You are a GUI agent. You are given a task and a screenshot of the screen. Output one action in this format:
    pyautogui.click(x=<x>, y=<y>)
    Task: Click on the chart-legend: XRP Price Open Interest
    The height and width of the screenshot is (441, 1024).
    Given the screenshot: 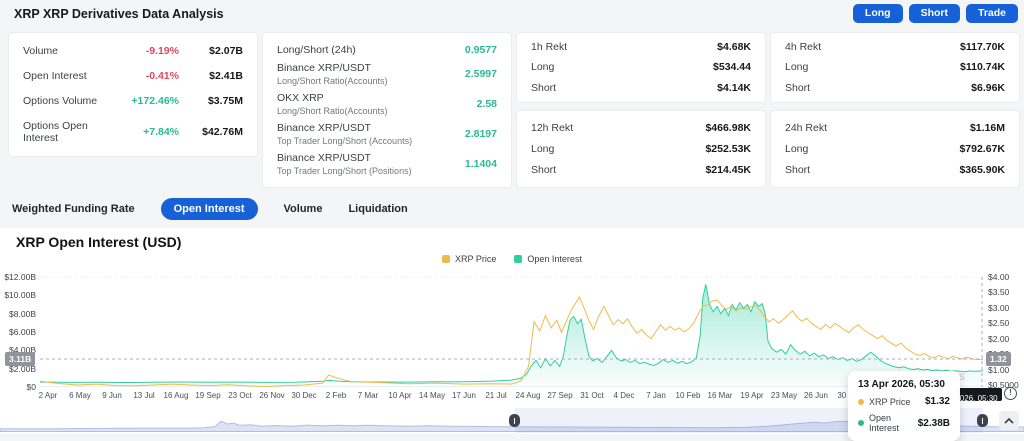 What is the action you would take?
    pyautogui.click(x=512, y=259)
    